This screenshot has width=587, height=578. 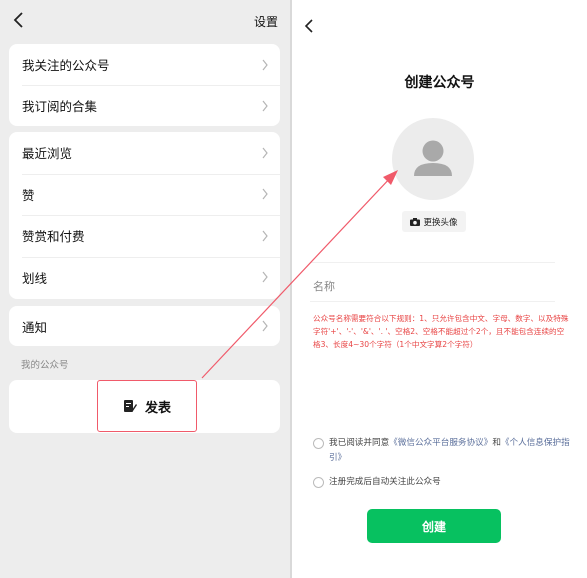 I want to click on likes-item: 赞, so click(x=144, y=194).